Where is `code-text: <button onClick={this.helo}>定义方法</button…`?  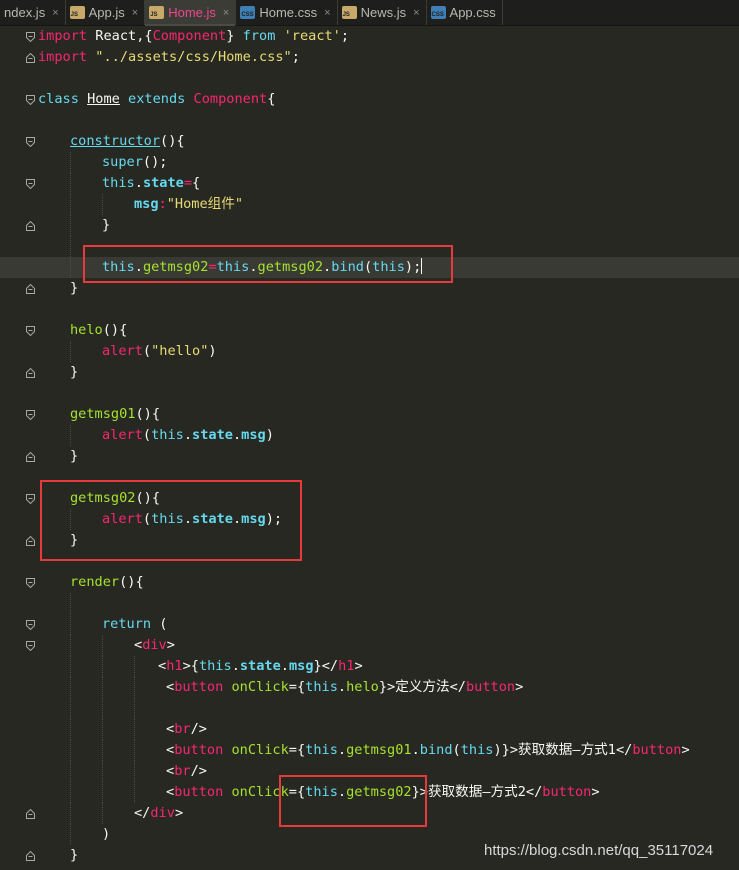
code-text: <button onClick={this.helo}>定义方法</button… is located at coordinates (345, 687).